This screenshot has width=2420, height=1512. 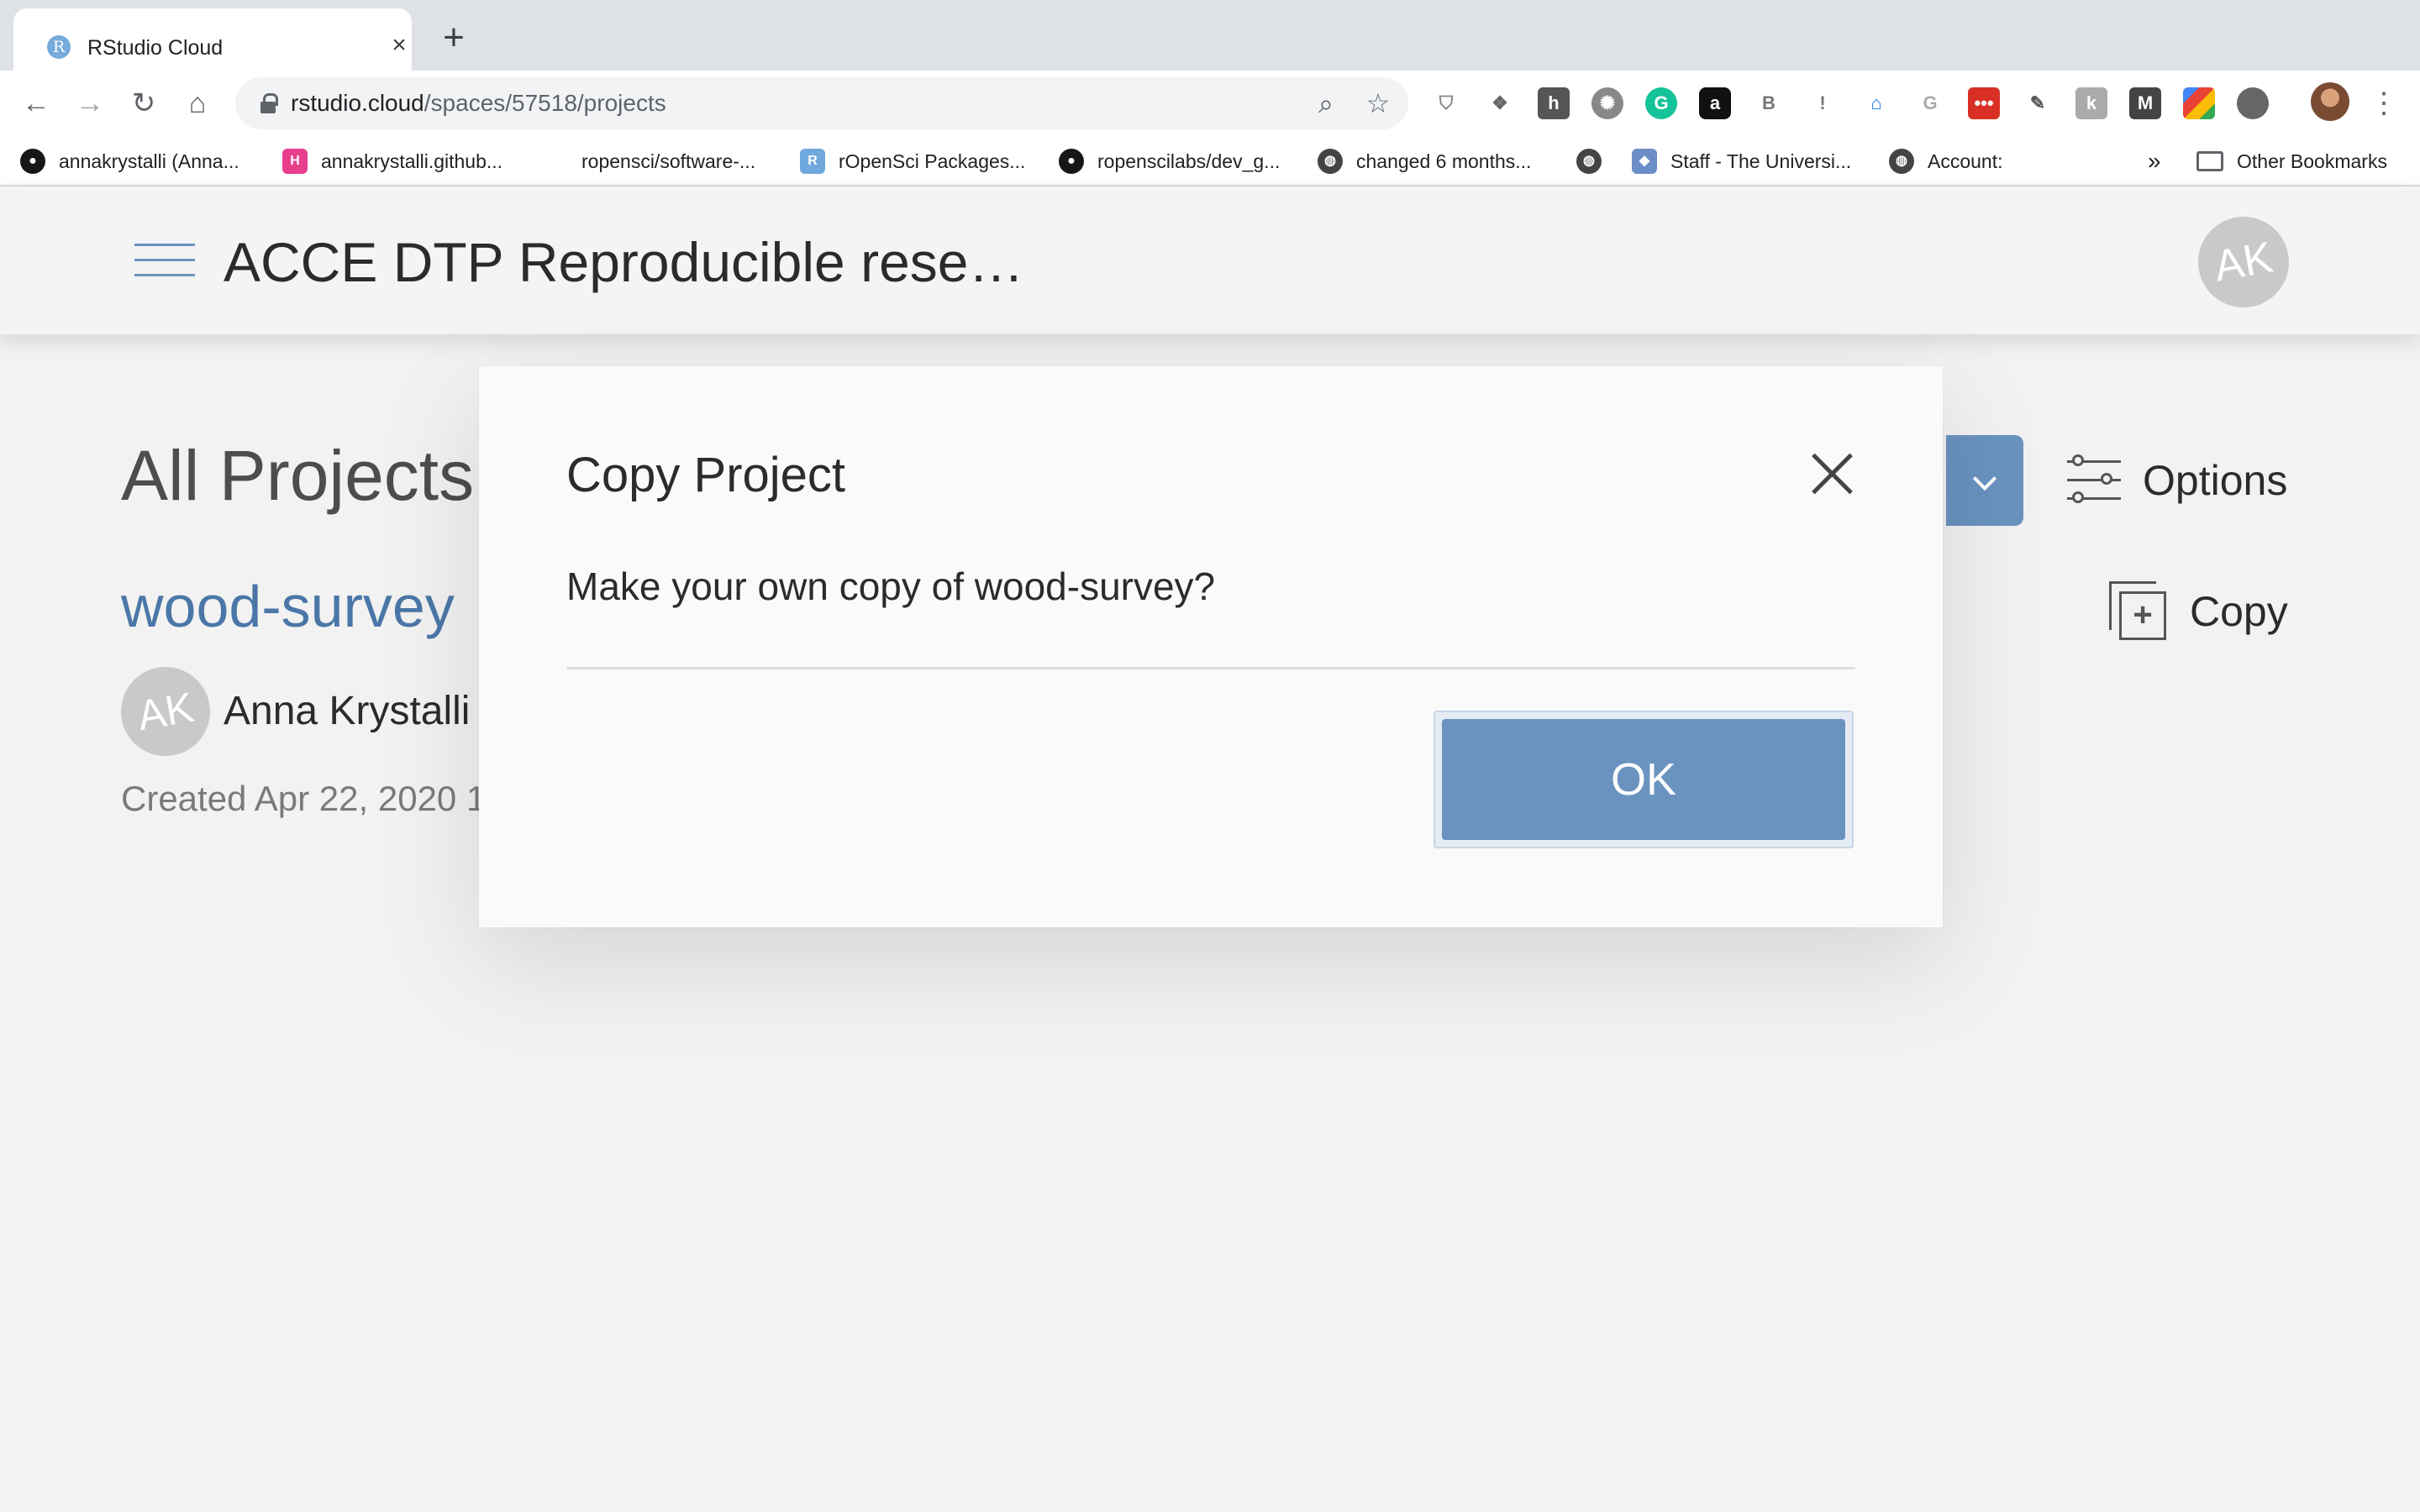 What do you see at coordinates (143, 103) in the screenshot?
I see `reload-icon: ↻` at bounding box center [143, 103].